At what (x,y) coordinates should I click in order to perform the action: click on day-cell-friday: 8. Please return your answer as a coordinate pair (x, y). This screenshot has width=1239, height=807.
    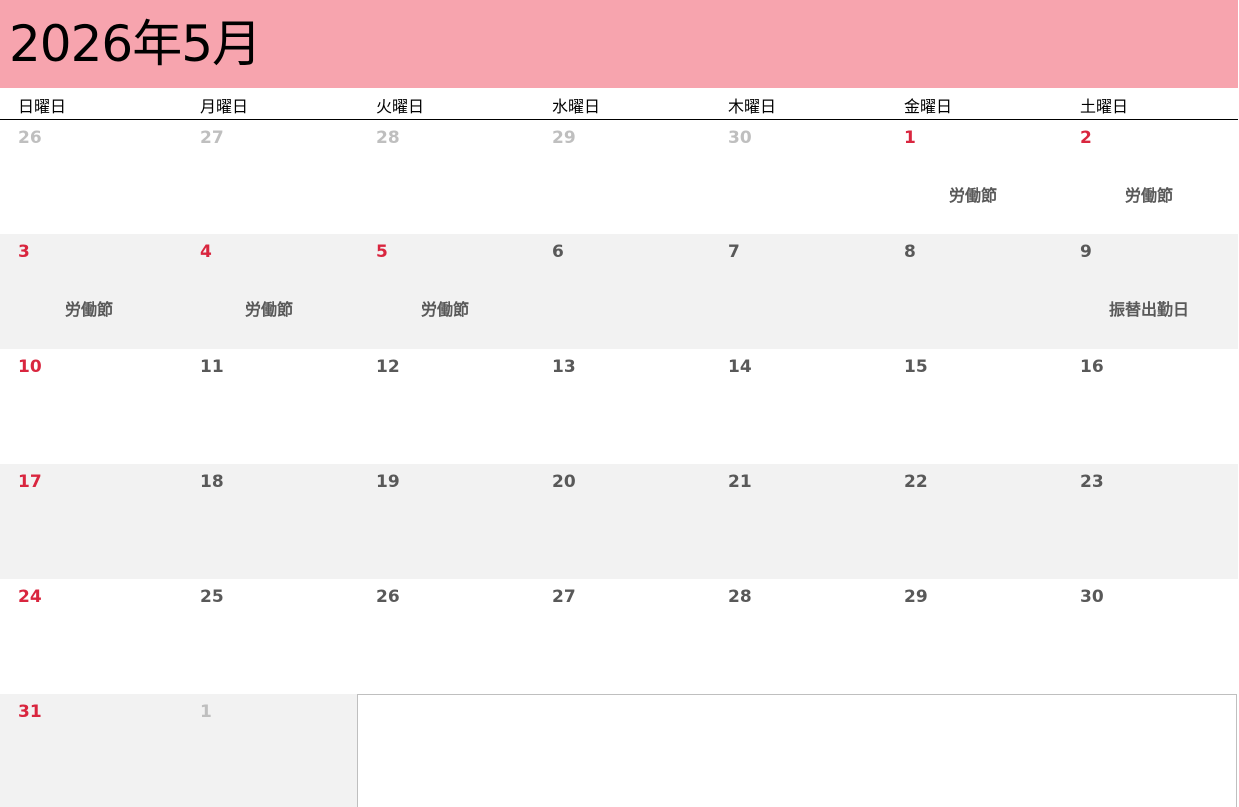
    Looking at the image, I should click on (974, 291).